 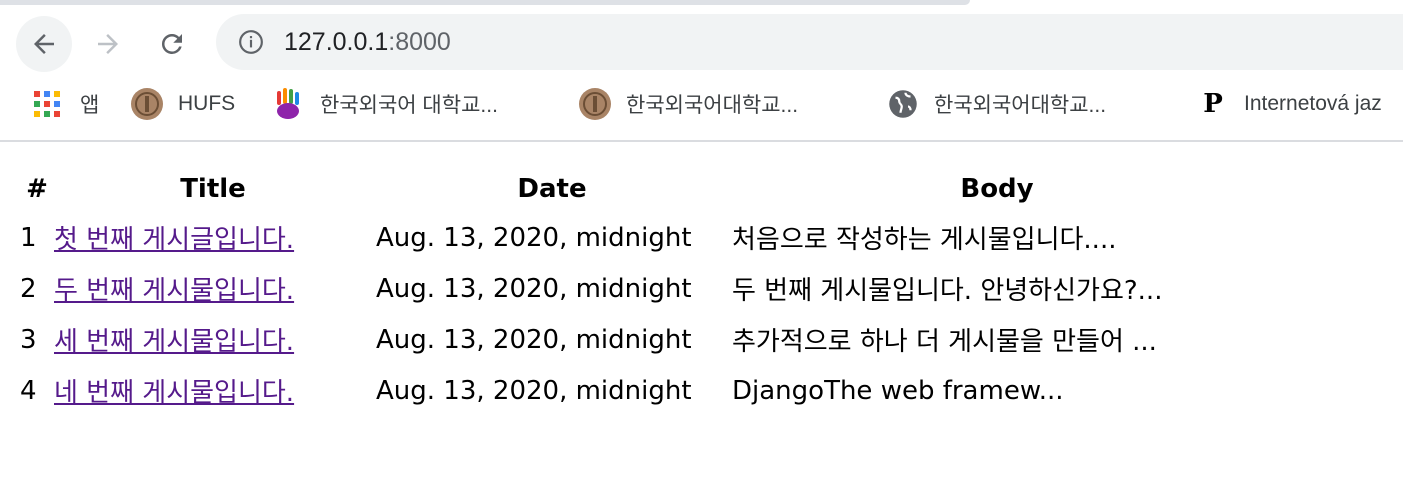 I want to click on header-title: Title, so click(x=213, y=189).